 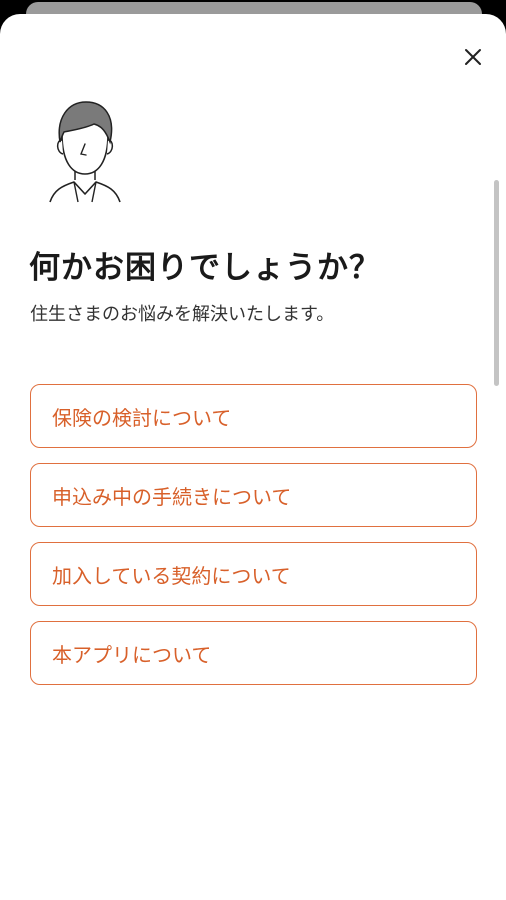 I want to click on option-current-contract-button: 加入している契約について, so click(x=253, y=574).